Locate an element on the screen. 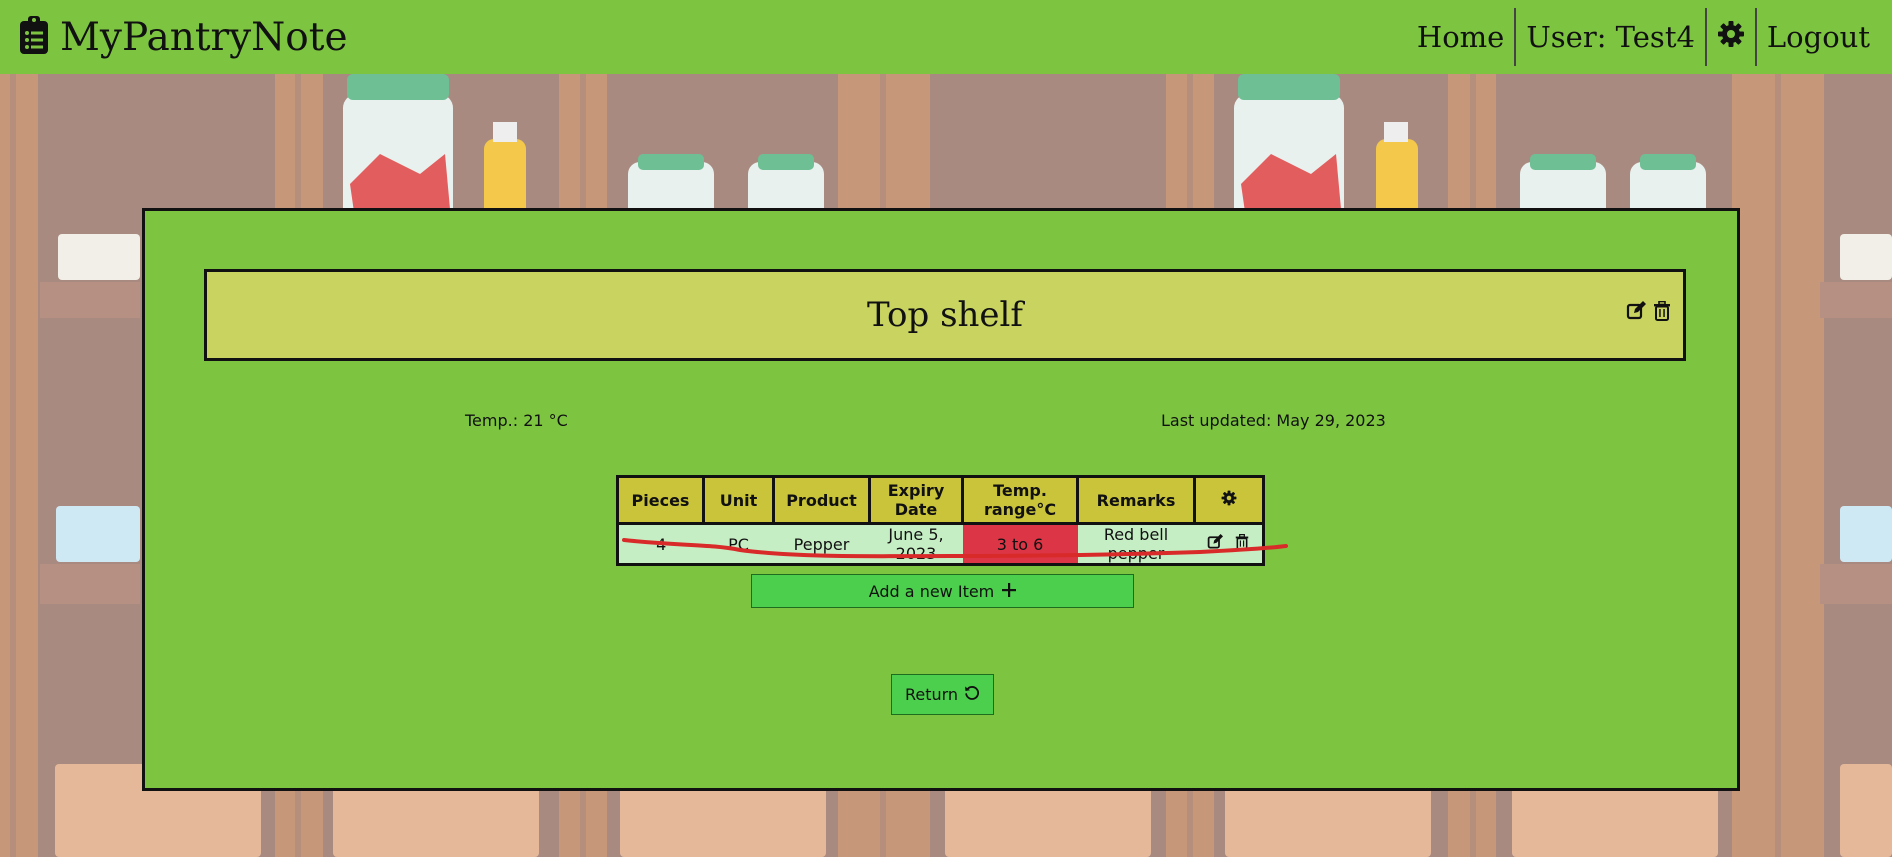  return-button: Return is located at coordinates (942, 694).